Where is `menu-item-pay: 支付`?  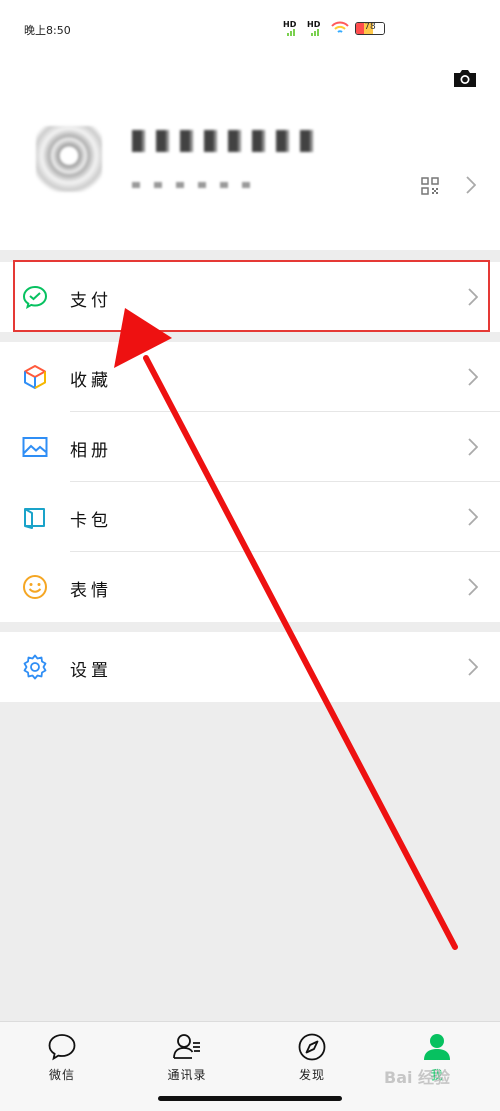
menu-item-pay: 支付 is located at coordinates (250, 297).